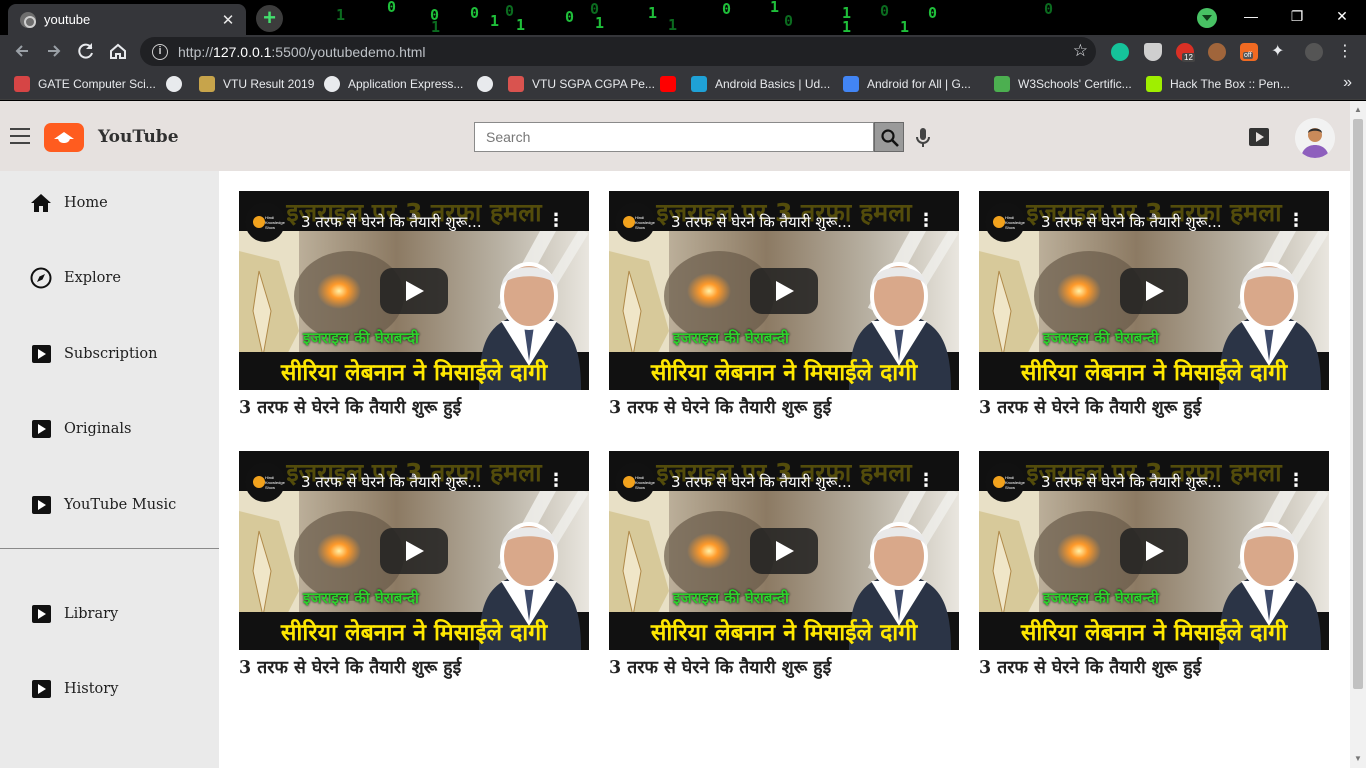 The height and width of the screenshot is (768, 1366). I want to click on thumbnail-banner: सीरिया लेबनान ने मिसाईले दागी, so click(1154, 633).